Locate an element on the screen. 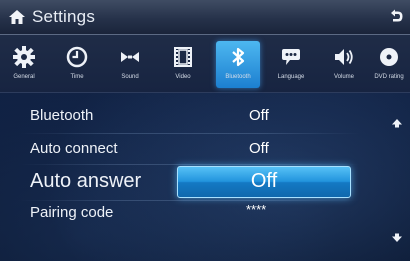 This screenshot has width=410, height=261. bluetooth-icon is located at coordinates (238, 57).